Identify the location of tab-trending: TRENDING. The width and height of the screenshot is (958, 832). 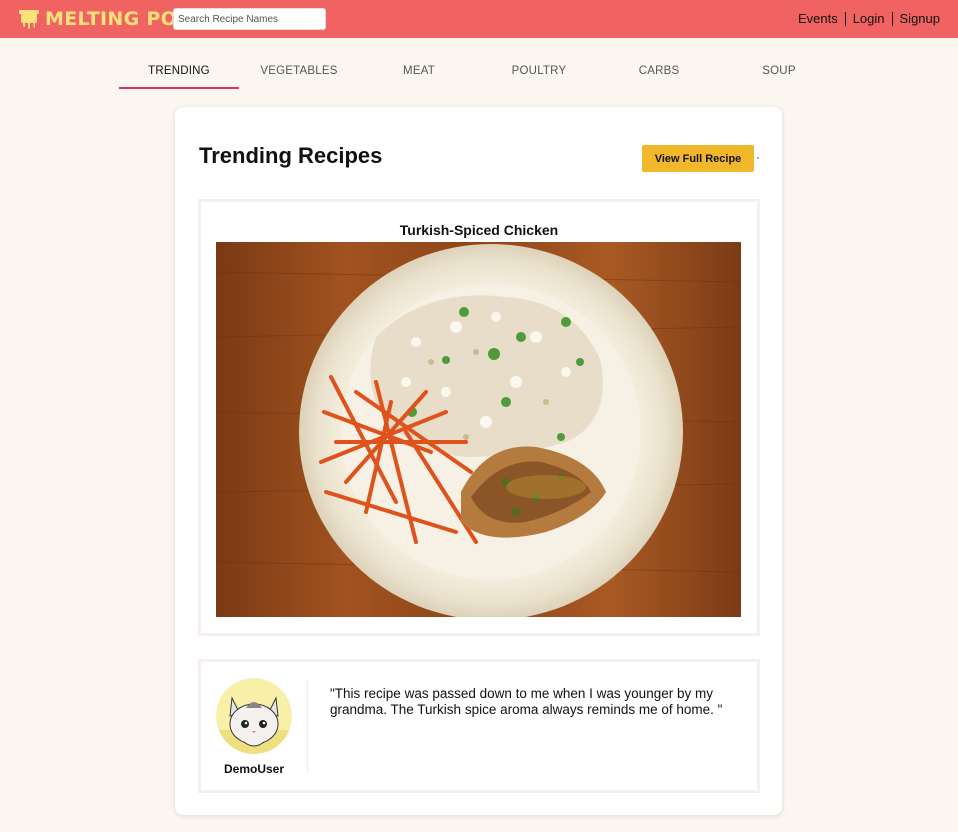
(179, 72).